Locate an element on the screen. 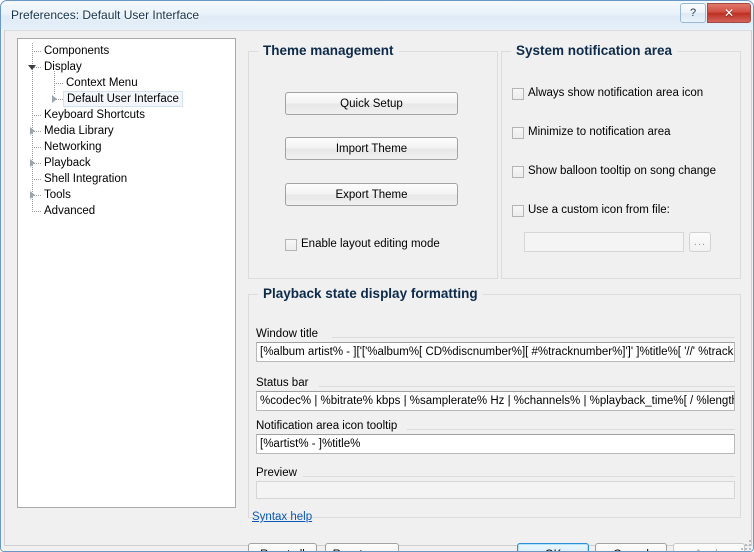 The height and width of the screenshot is (552, 754). preview-output is located at coordinates (495, 490).